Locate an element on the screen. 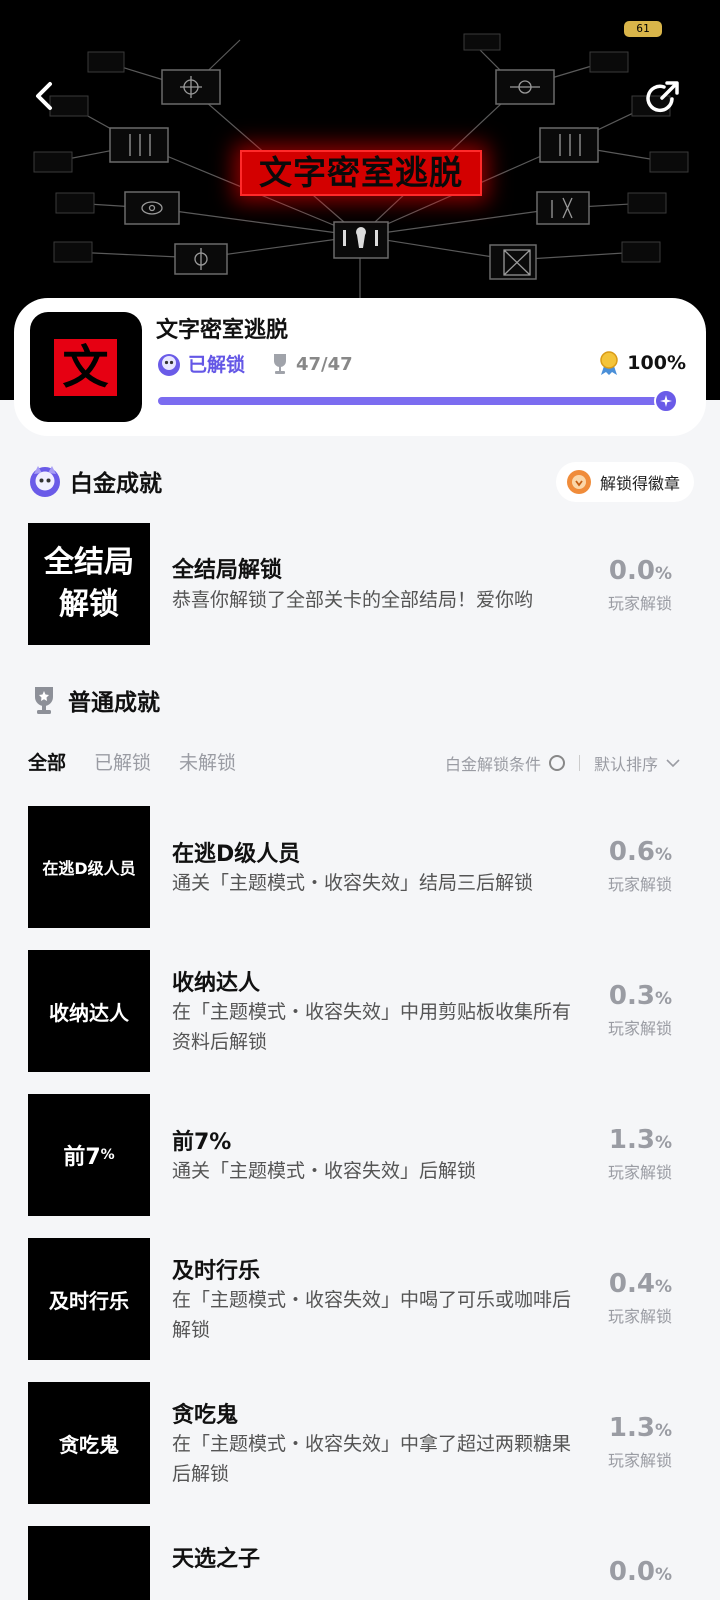  percent-value: 0.3 is located at coordinates (631, 996).